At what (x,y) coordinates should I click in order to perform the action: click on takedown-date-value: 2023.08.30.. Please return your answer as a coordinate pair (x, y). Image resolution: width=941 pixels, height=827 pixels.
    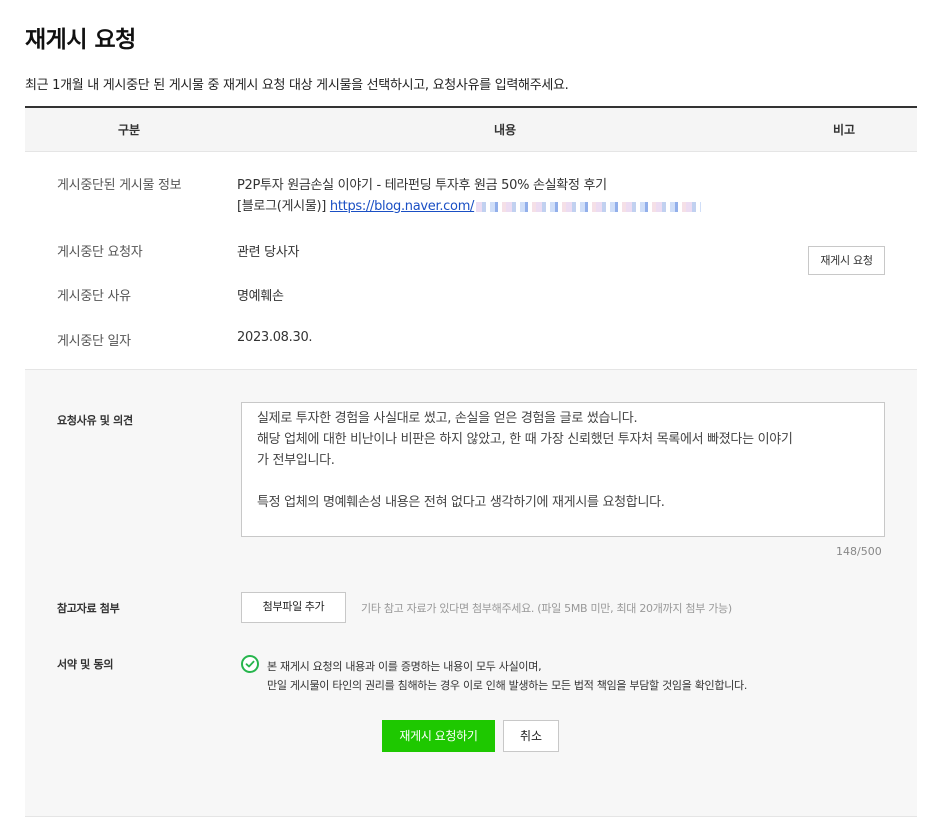
    Looking at the image, I should click on (275, 337).